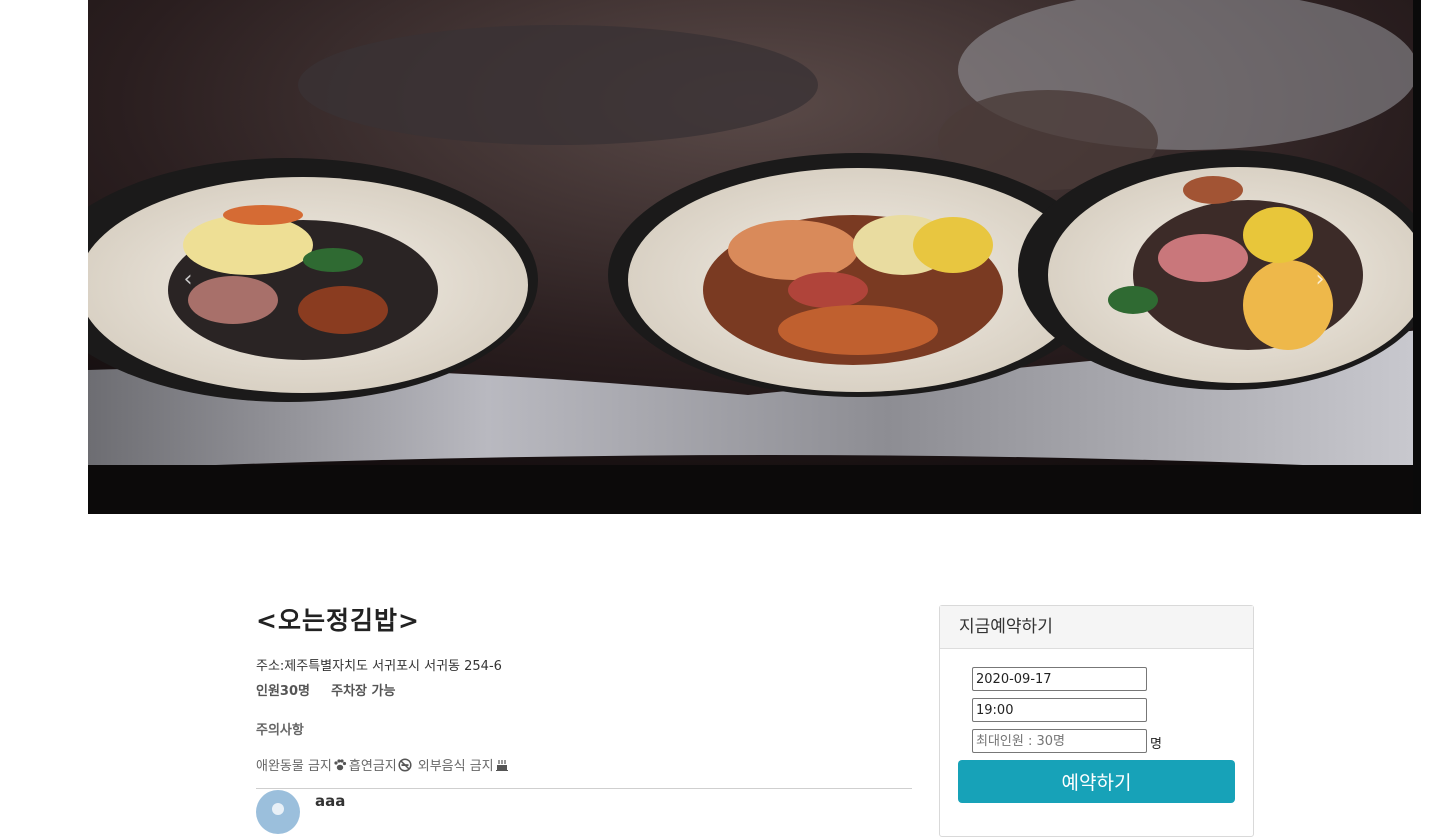 The height and width of the screenshot is (837, 1449). I want to click on date-input, so click(1059, 679).